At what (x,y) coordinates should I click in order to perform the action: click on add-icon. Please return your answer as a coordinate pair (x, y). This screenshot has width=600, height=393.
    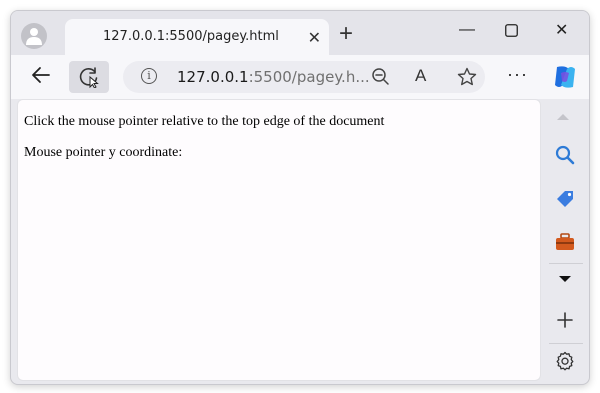
    Looking at the image, I should click on (565, 320).